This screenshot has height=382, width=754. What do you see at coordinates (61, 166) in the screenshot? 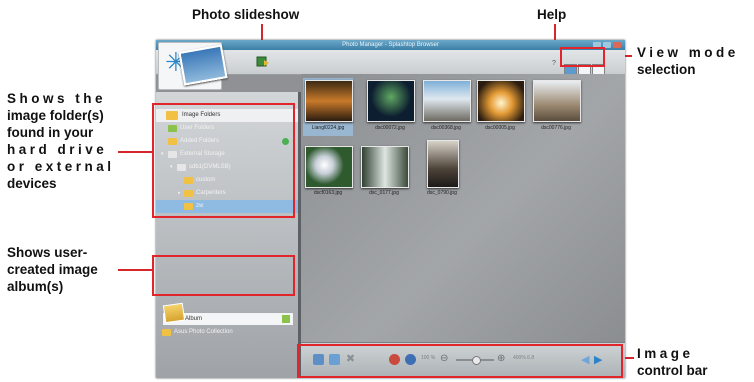
I see `callout-folders-line5: or external` at bounding box center [61, 166].